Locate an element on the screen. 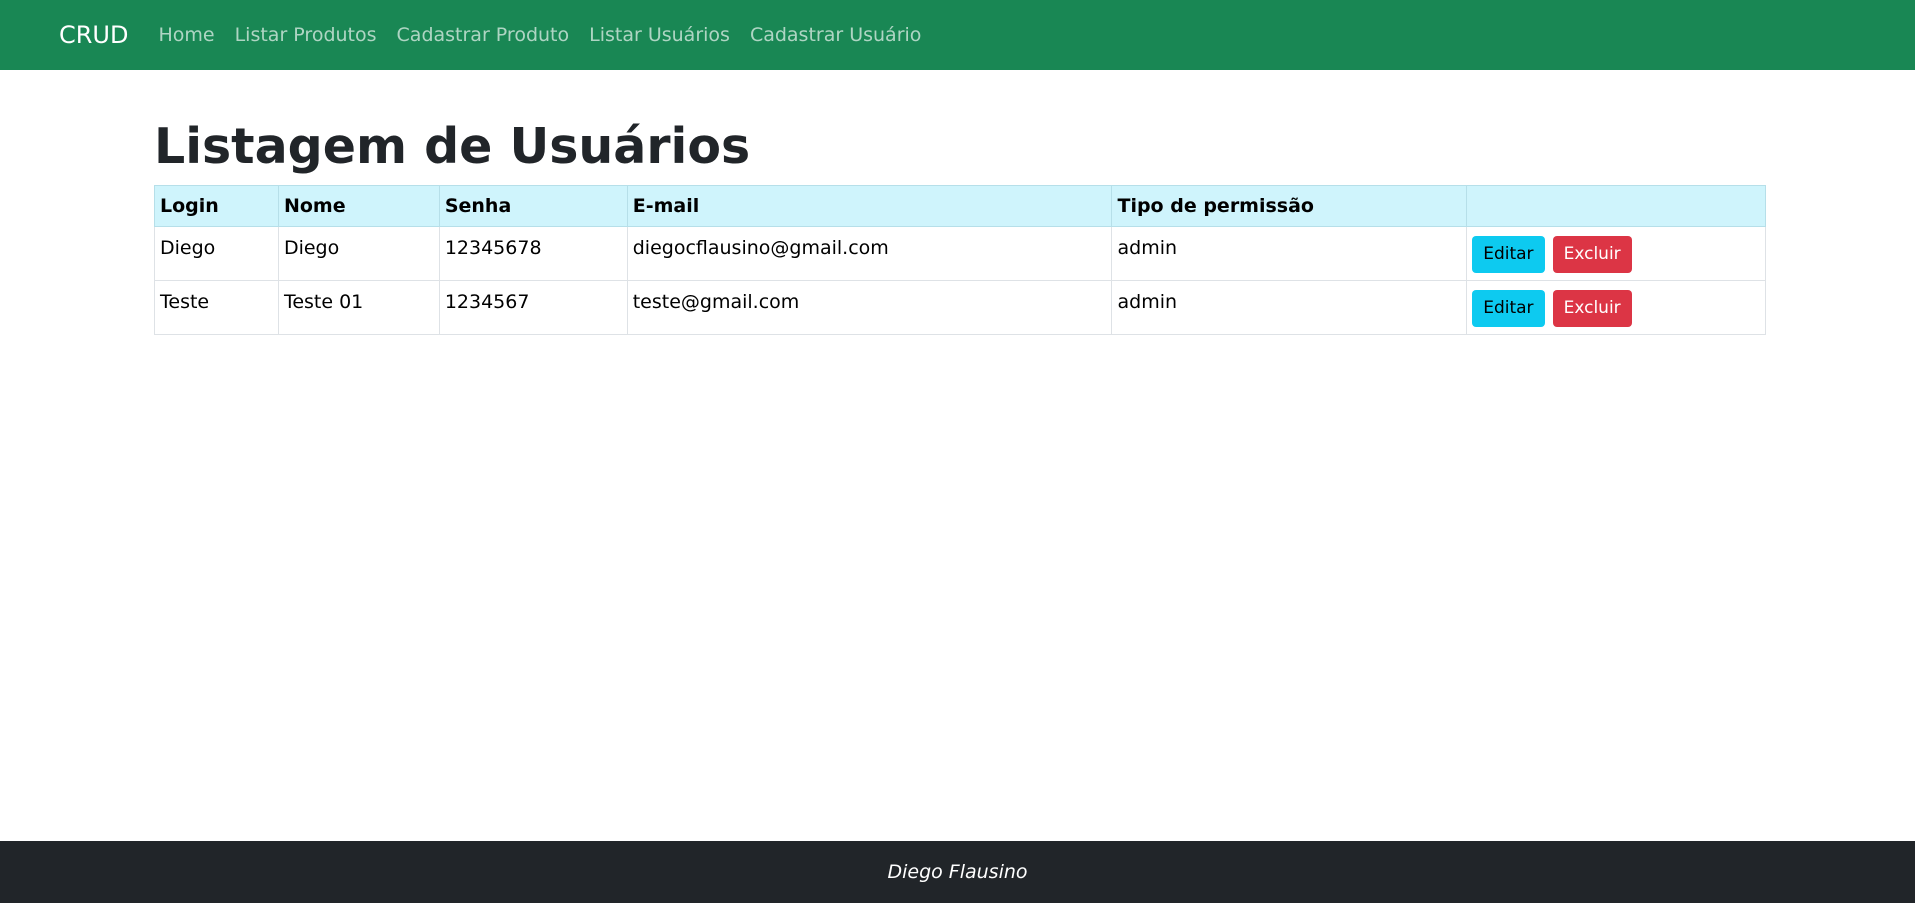 This screenshot has height=903, width=1915. column-header-actions is located at coordinates (1616, 206).